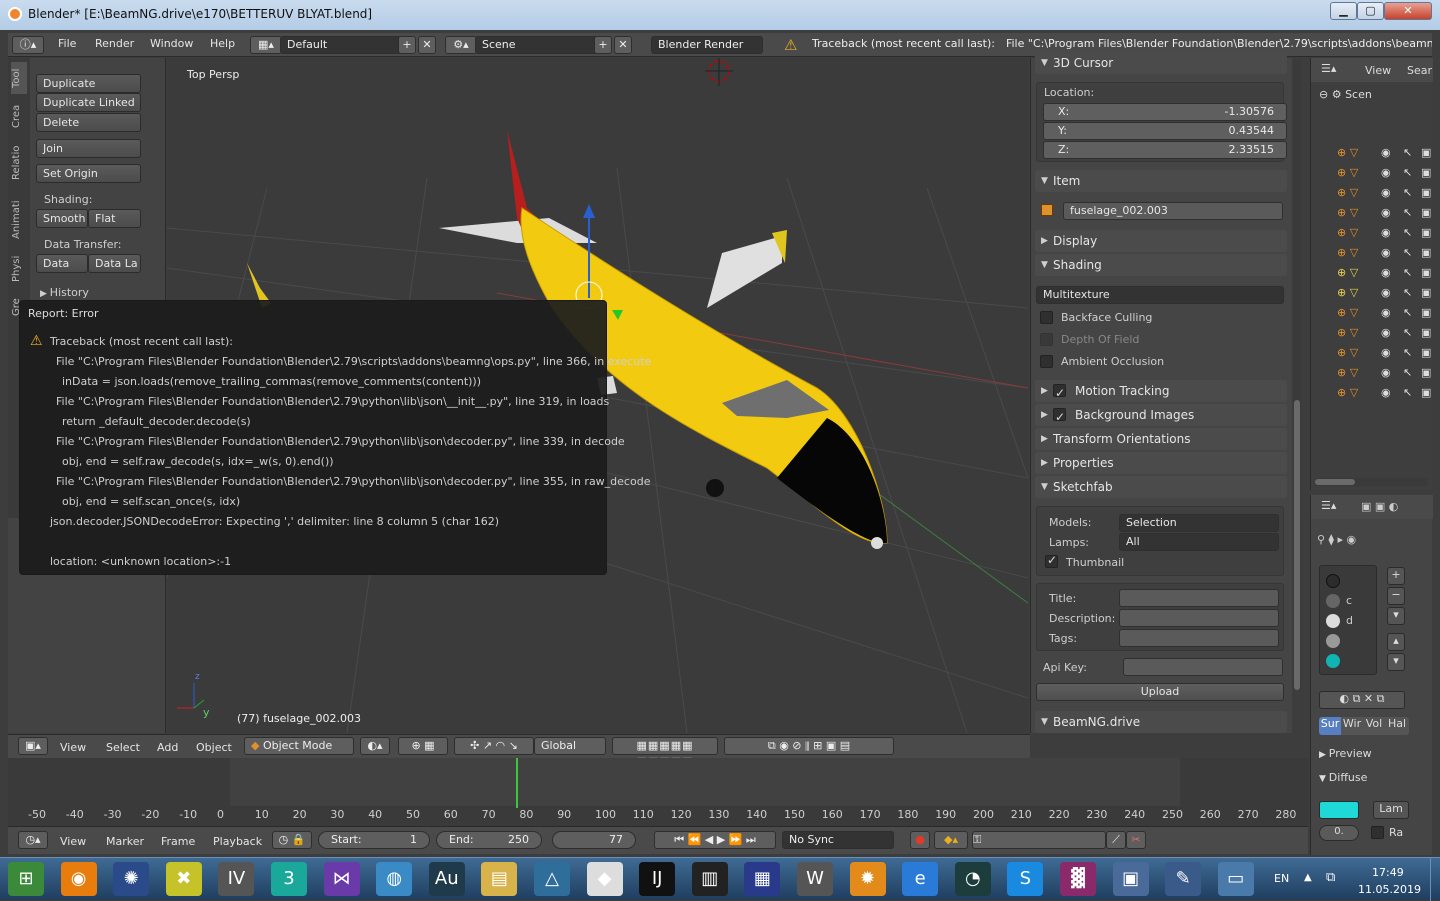 This screenshot has width=1440, height=901. Describe the element at coordinates (1396, 662) in the screenshot. I see `slot-move-down-button: ▾` at that location.